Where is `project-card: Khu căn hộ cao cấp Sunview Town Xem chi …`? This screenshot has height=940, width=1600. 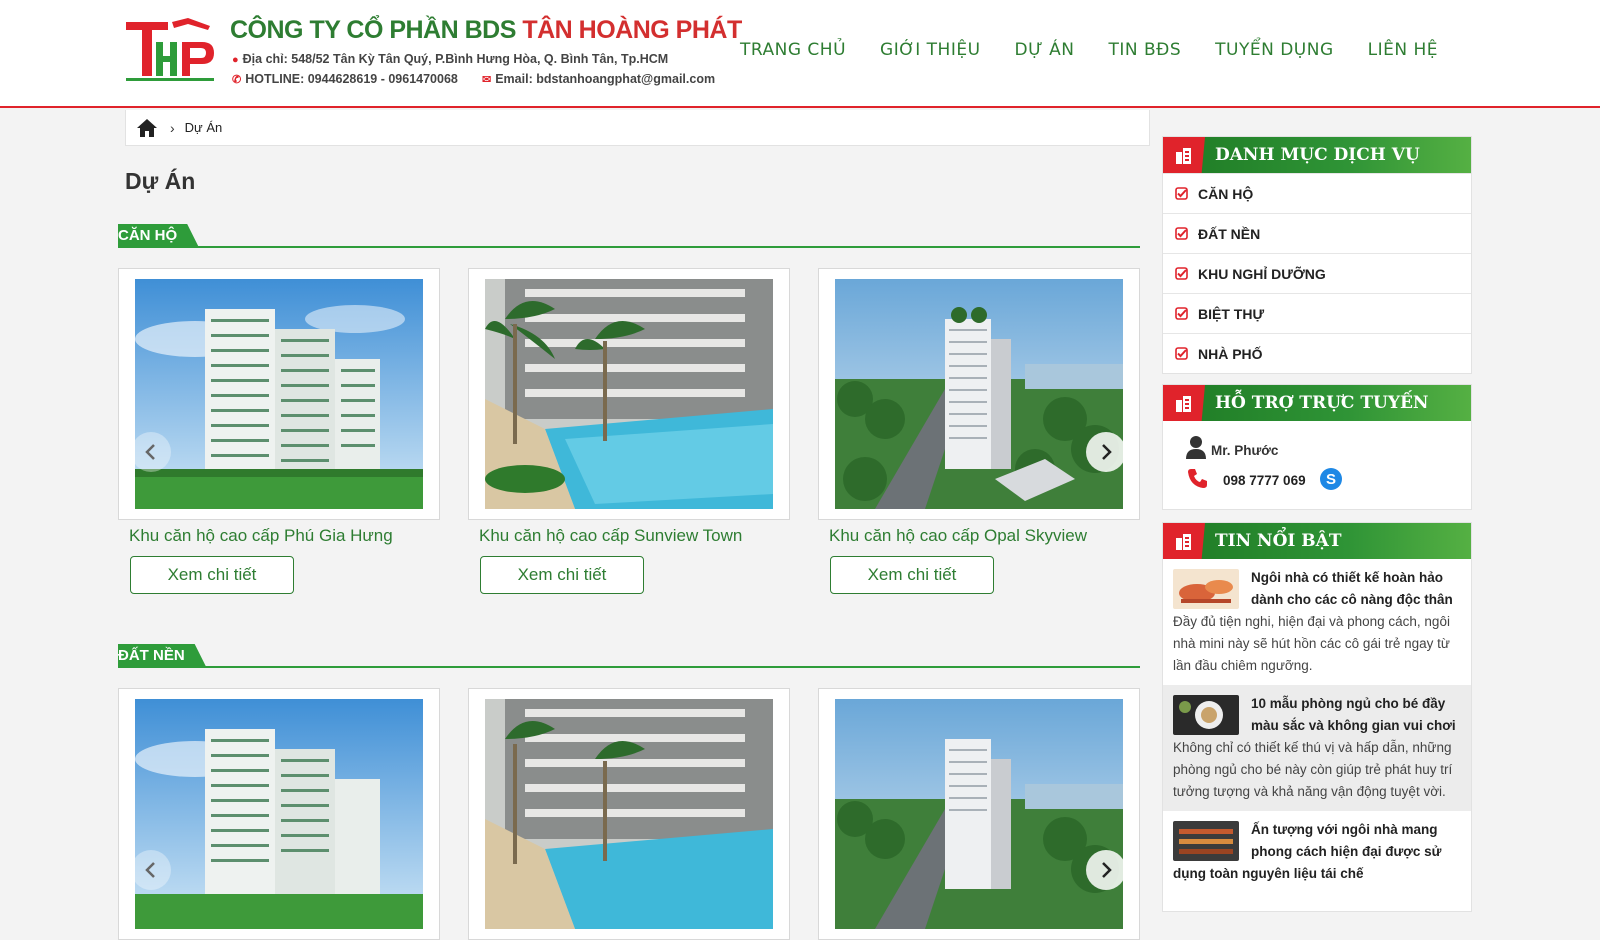
project-card: Khu căn hộ cao cấp Sunview Town Xem chi … is located at coordinates (629, 431).